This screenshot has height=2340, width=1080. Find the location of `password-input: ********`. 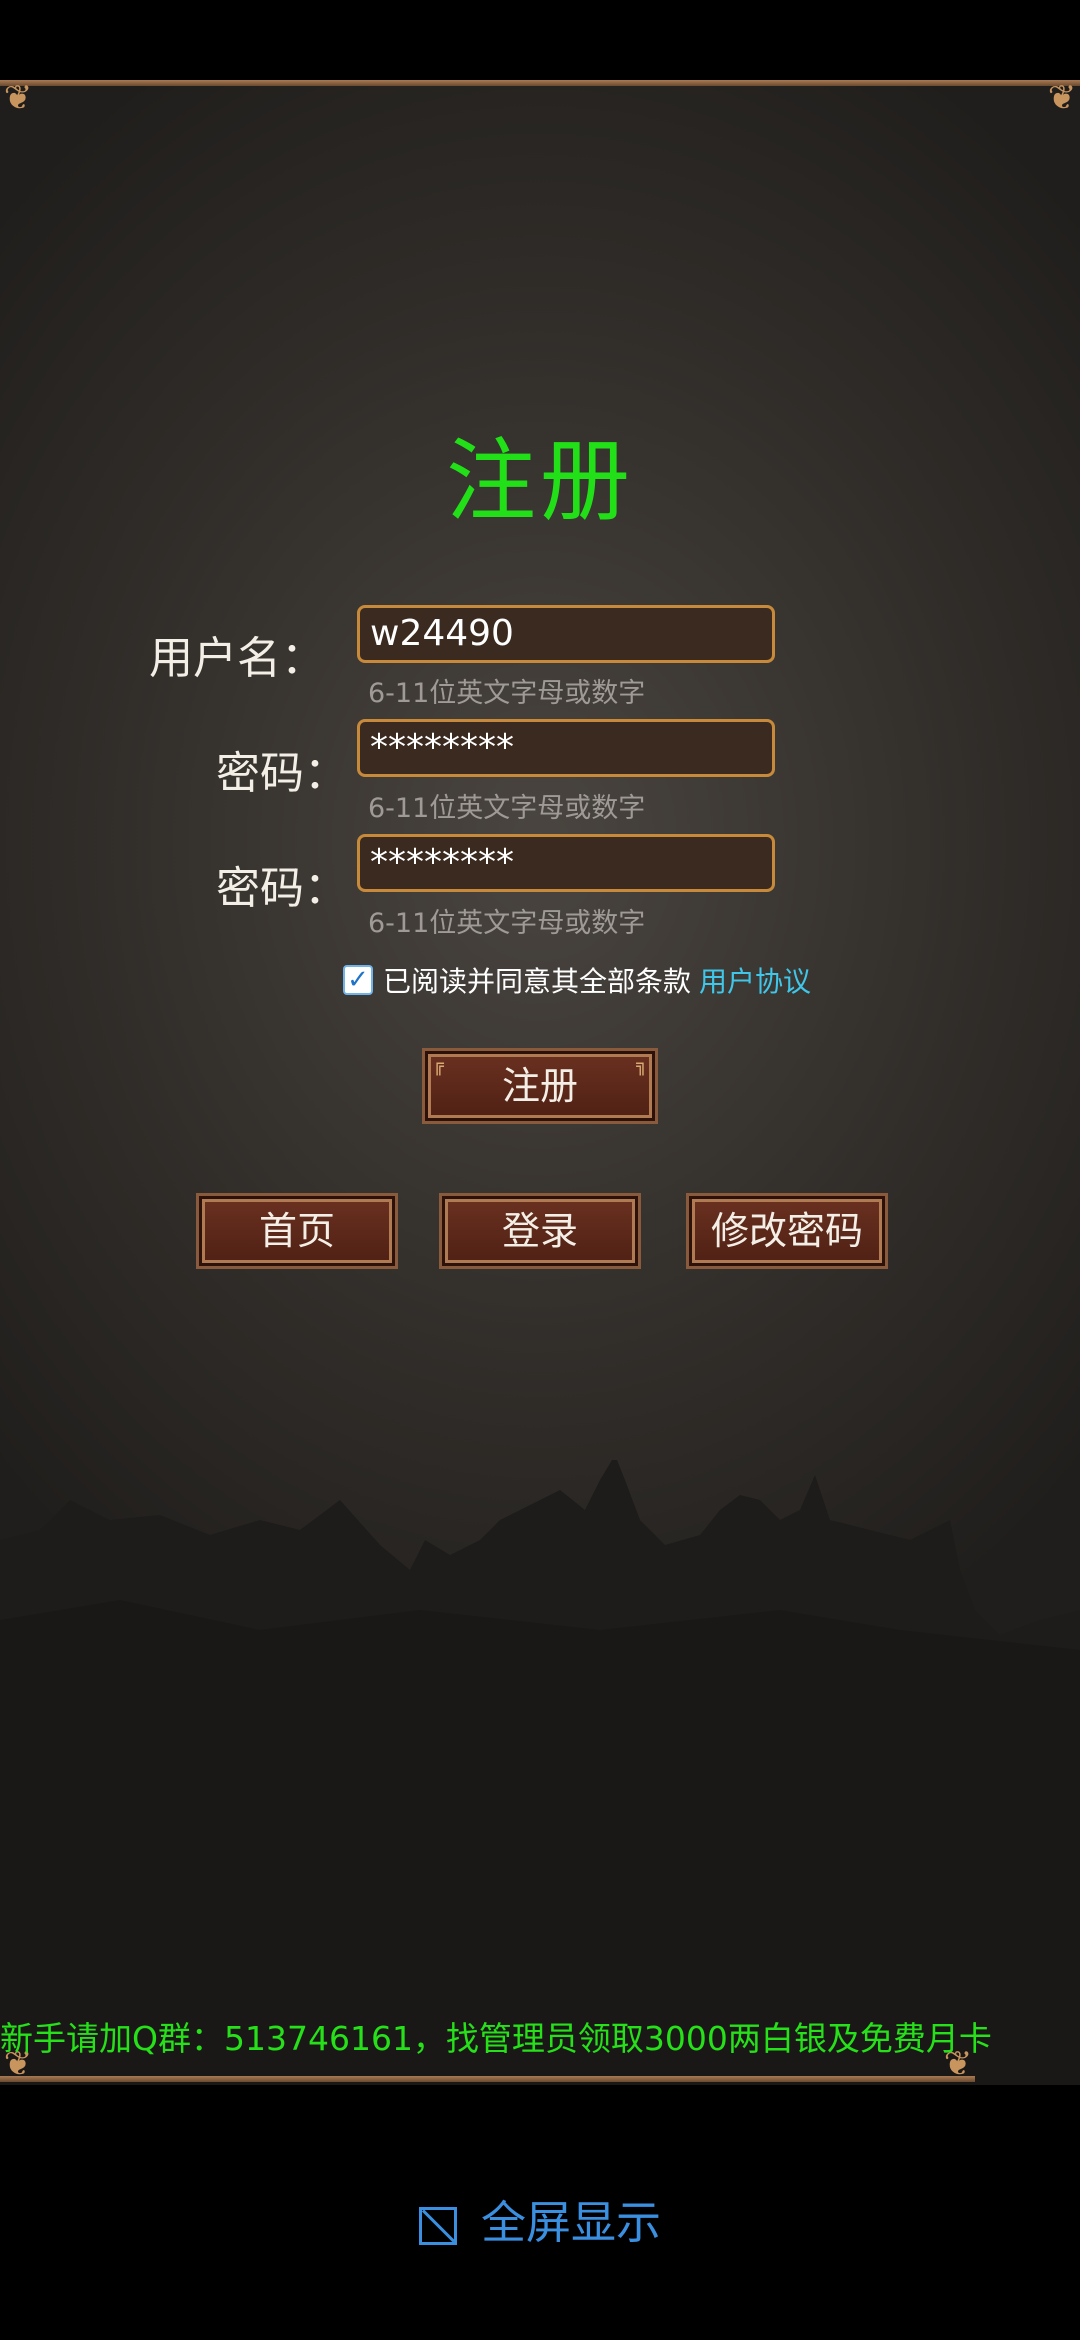

password-input: ******** is located at coordinates (566, 748).